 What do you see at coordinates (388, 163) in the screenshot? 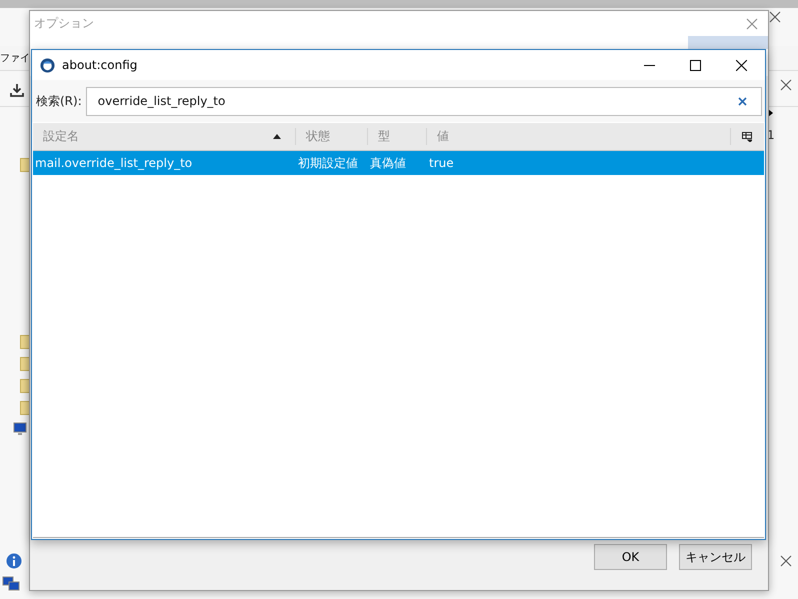
I see `table-cell-text: 真偽値` at bounding box center [388, 163].